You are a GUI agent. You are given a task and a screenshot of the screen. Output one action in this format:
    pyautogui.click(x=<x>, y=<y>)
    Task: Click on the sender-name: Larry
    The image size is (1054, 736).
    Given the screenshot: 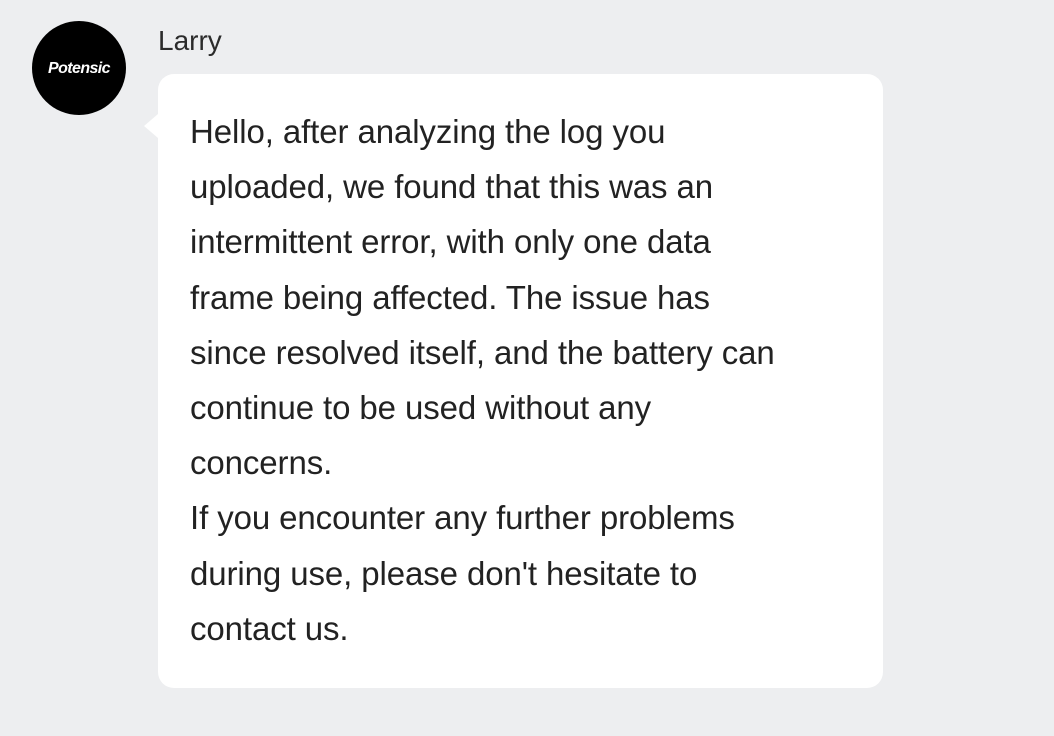 What is the action you would take?
    pyautogui.click(x=190, y=40)
    